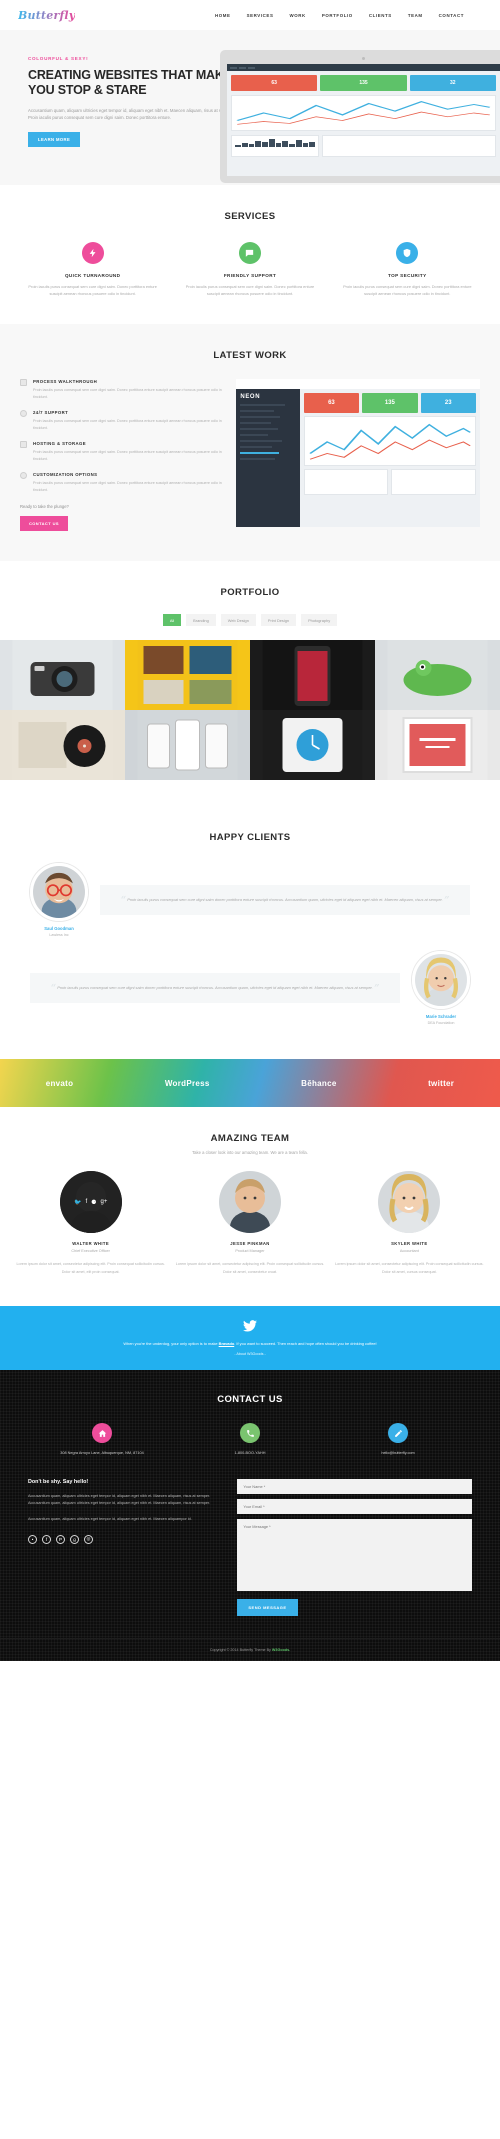 The height and width of the screenshot is (2139, 500). I want to click on learn-more-button: LEARN MORE, so click(54, 140).